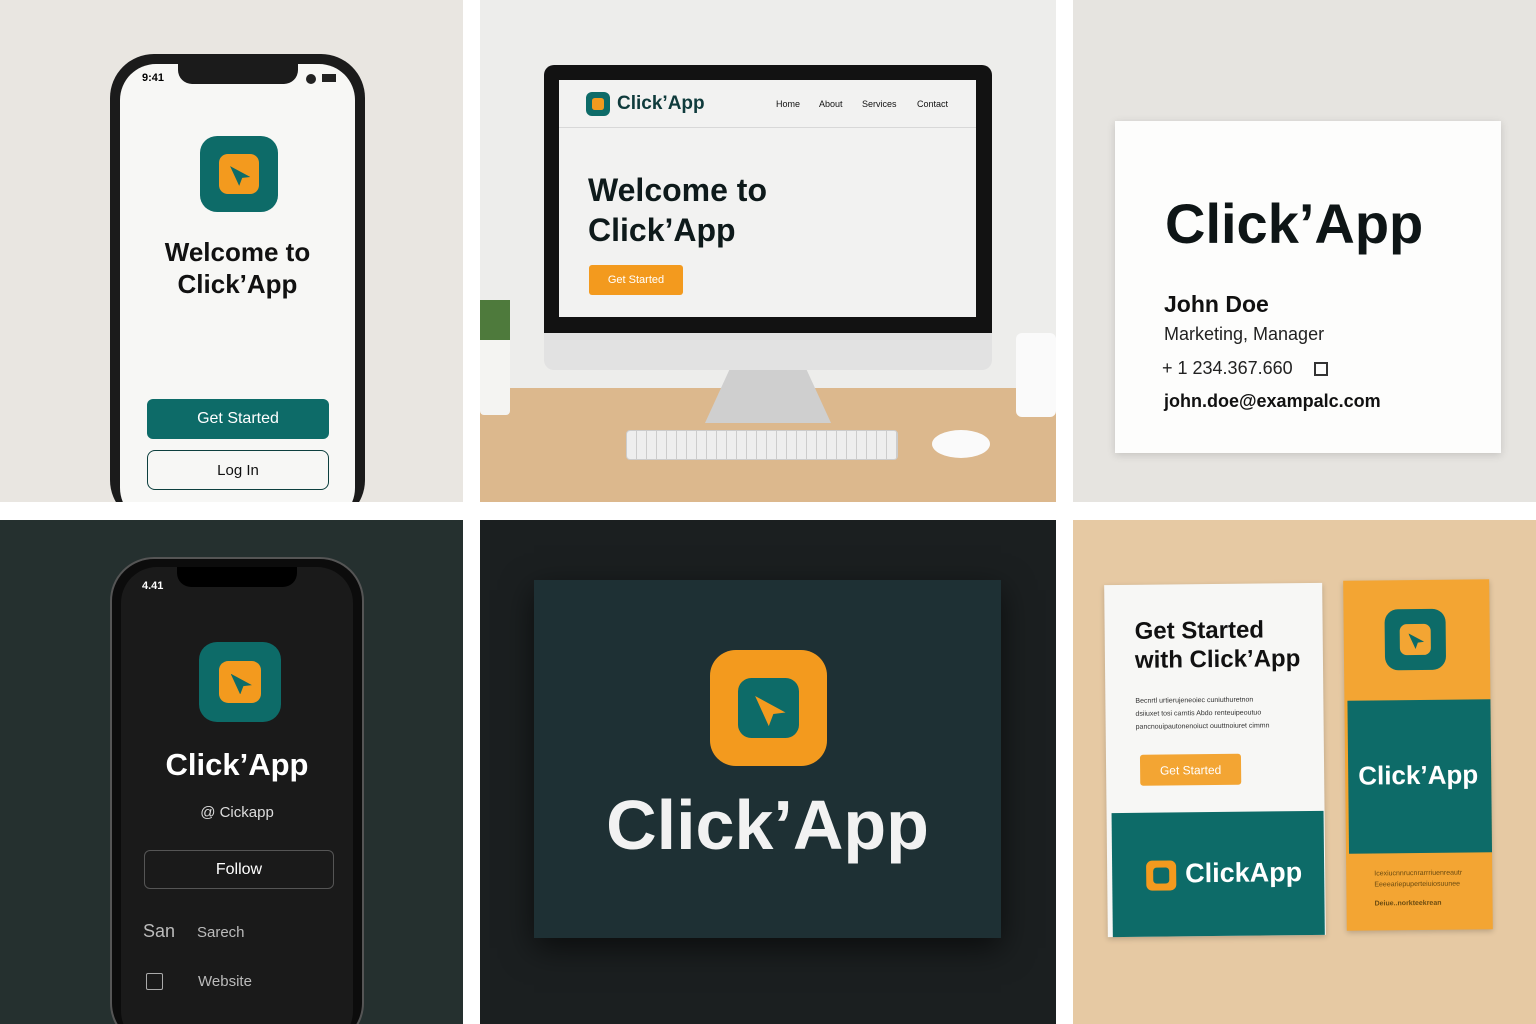  What do you see at coordinates (788, 104) in the screenshot?
I see `nav-home: Home` at bounding box center [788, 104].